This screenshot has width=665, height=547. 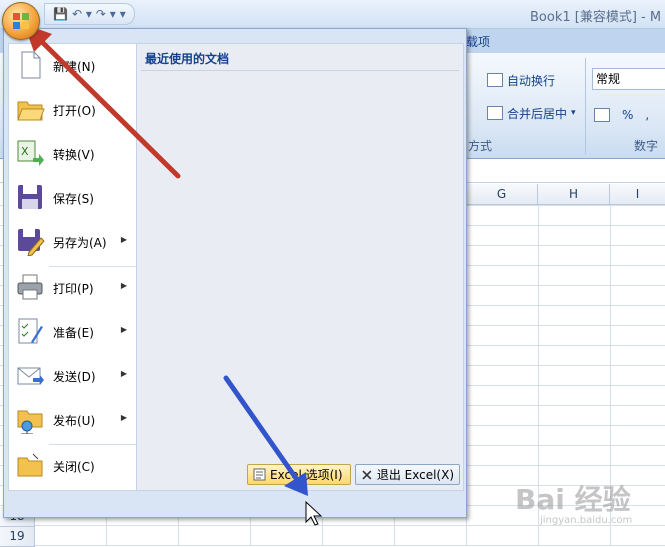 I want to click on menu-item-label: 另存为(A), so click(x=80, y=243).